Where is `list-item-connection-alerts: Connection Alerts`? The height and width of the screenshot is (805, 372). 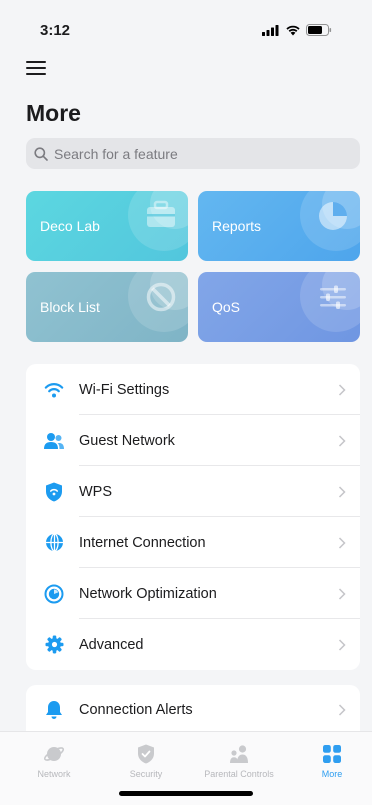 list-item-connection-alerts: Connection Alerts is located at coordinates (193, 710).